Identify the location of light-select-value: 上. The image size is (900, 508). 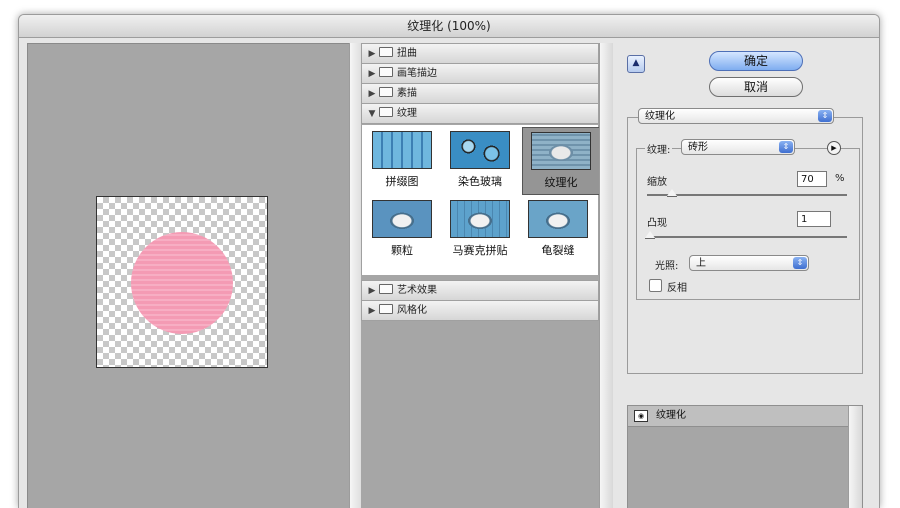
(701, 263).